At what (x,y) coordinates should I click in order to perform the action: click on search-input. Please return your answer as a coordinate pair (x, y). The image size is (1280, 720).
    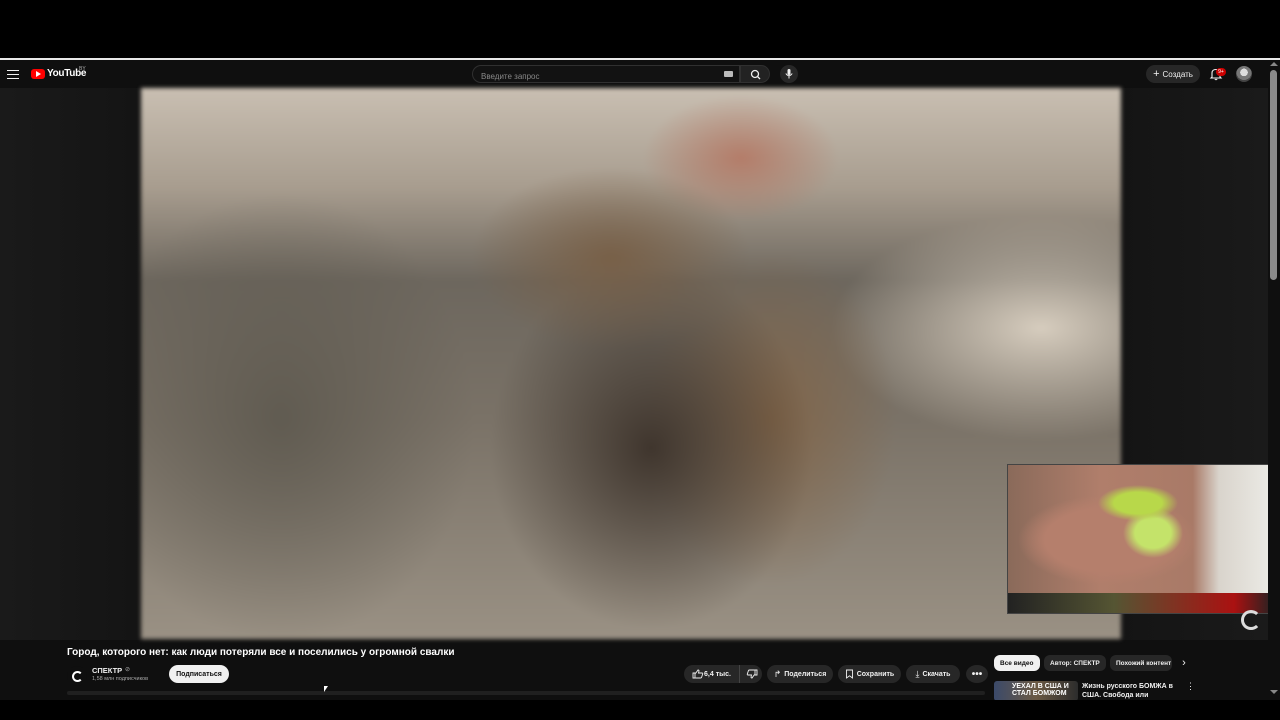
    Looking at the image, I should click on (606, 76).